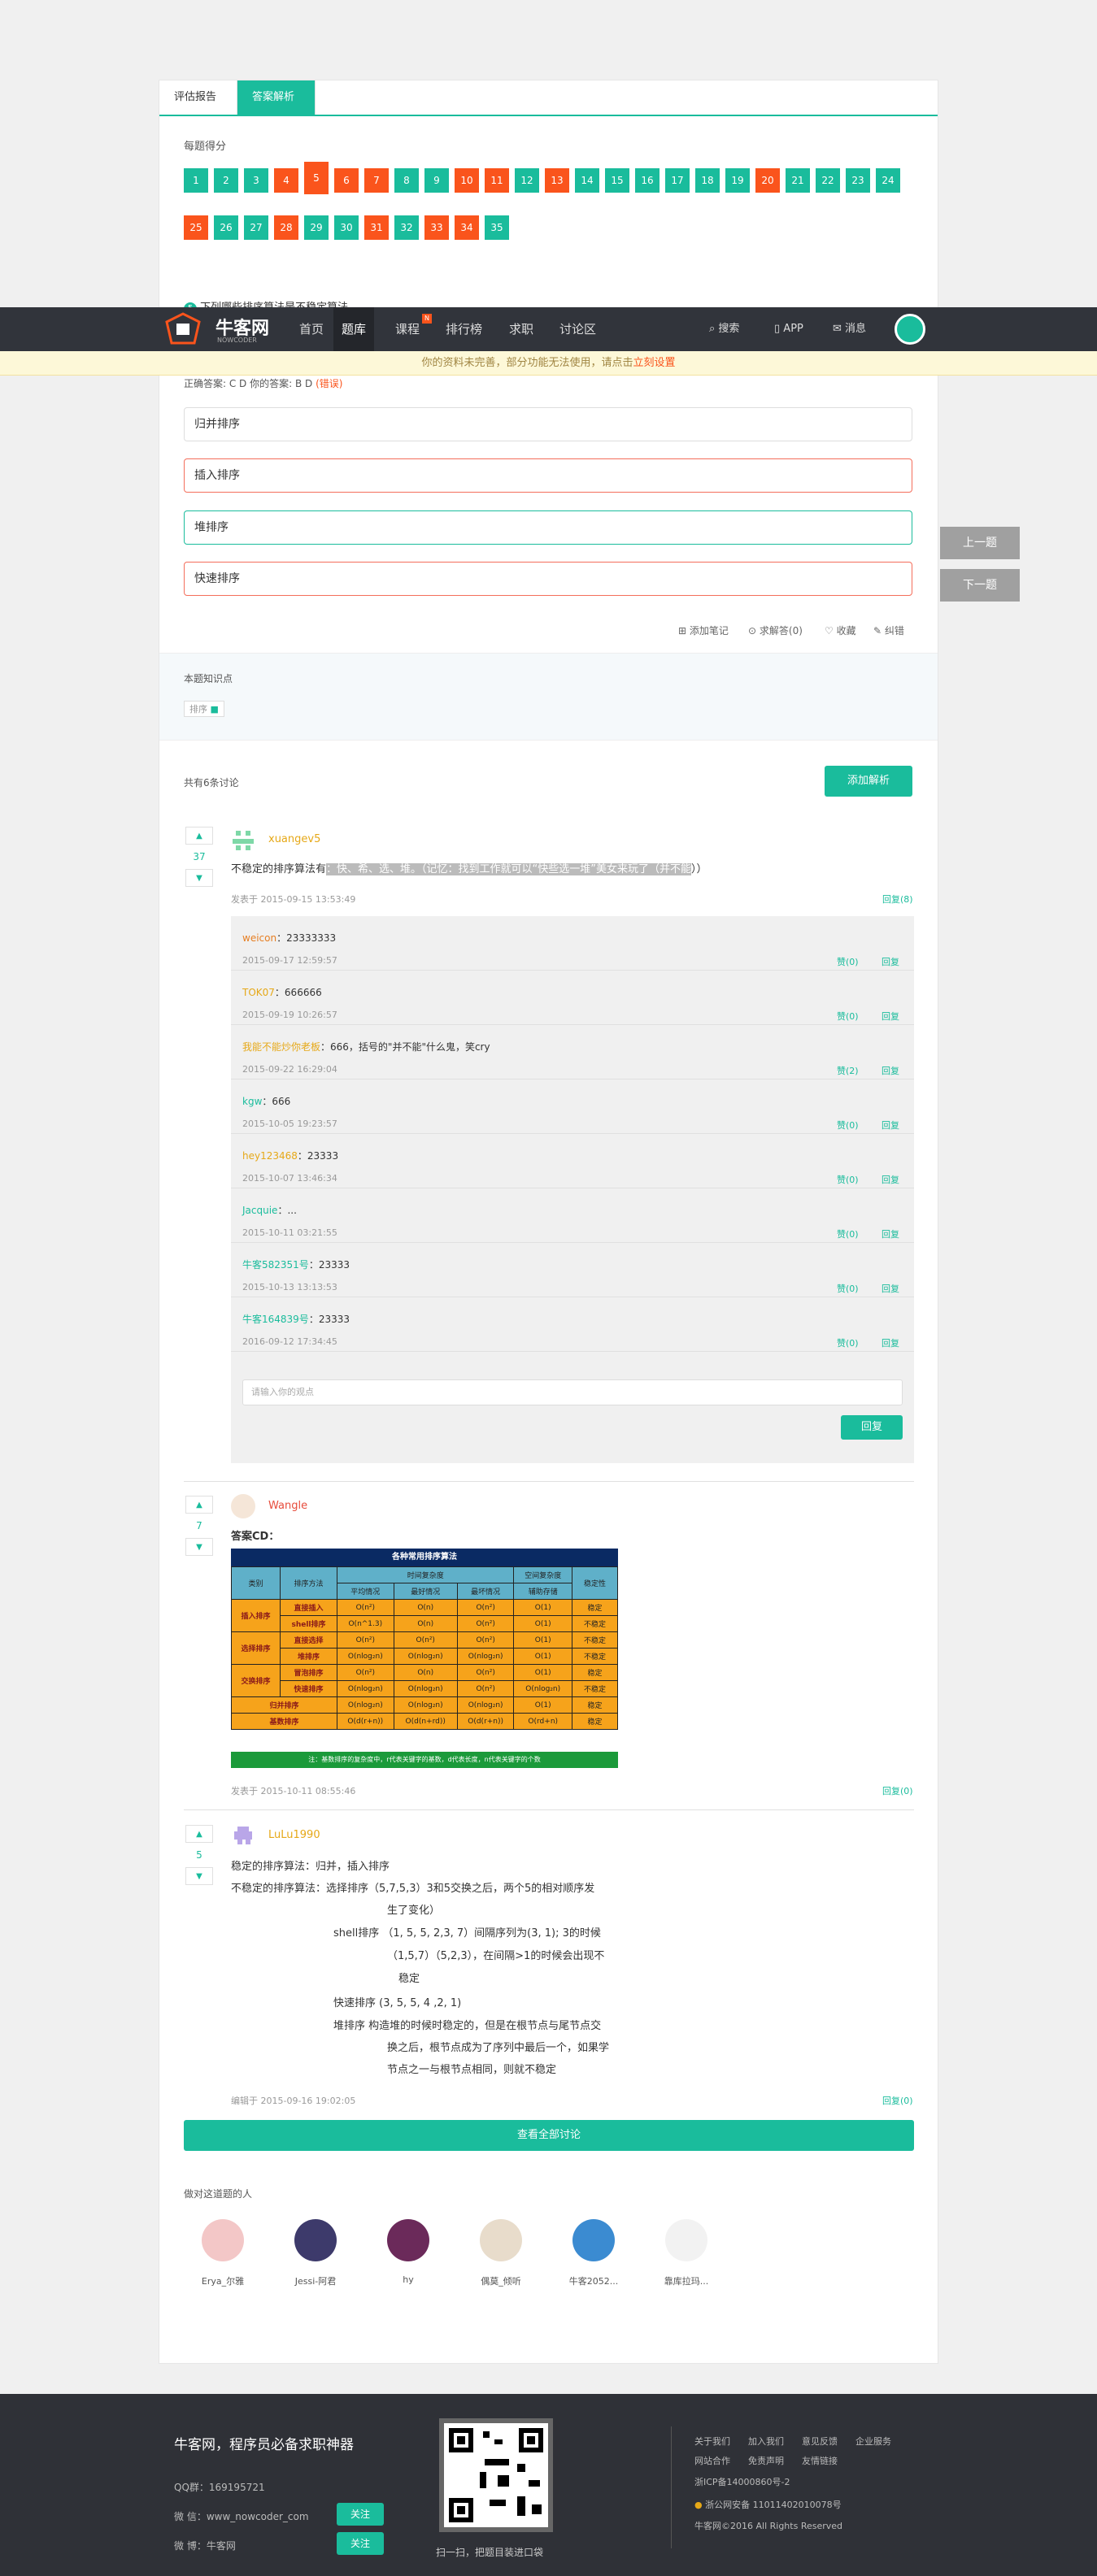 The width and height of the screenshot is (1097, 2576). What do you see at coordinates (868, 781) in the screenshot?
I see `add-solution-button: 添加解析` at bounding box center [868, 781].